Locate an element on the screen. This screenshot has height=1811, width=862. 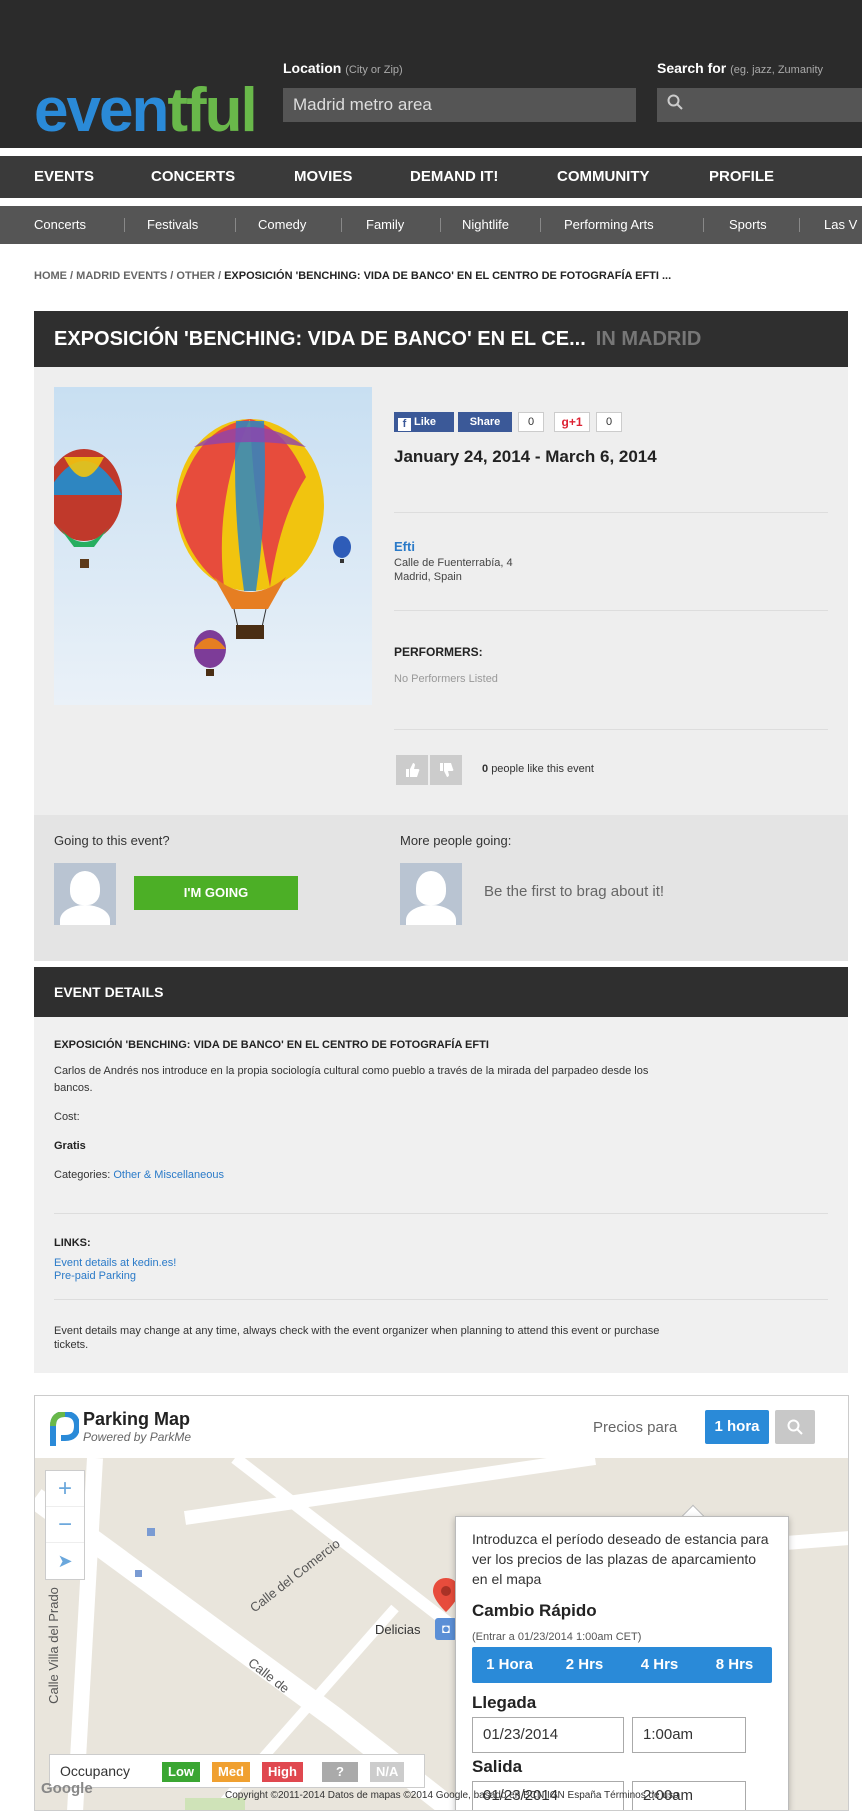
occupancy-low: Low is located at coordinates (181, 1772).